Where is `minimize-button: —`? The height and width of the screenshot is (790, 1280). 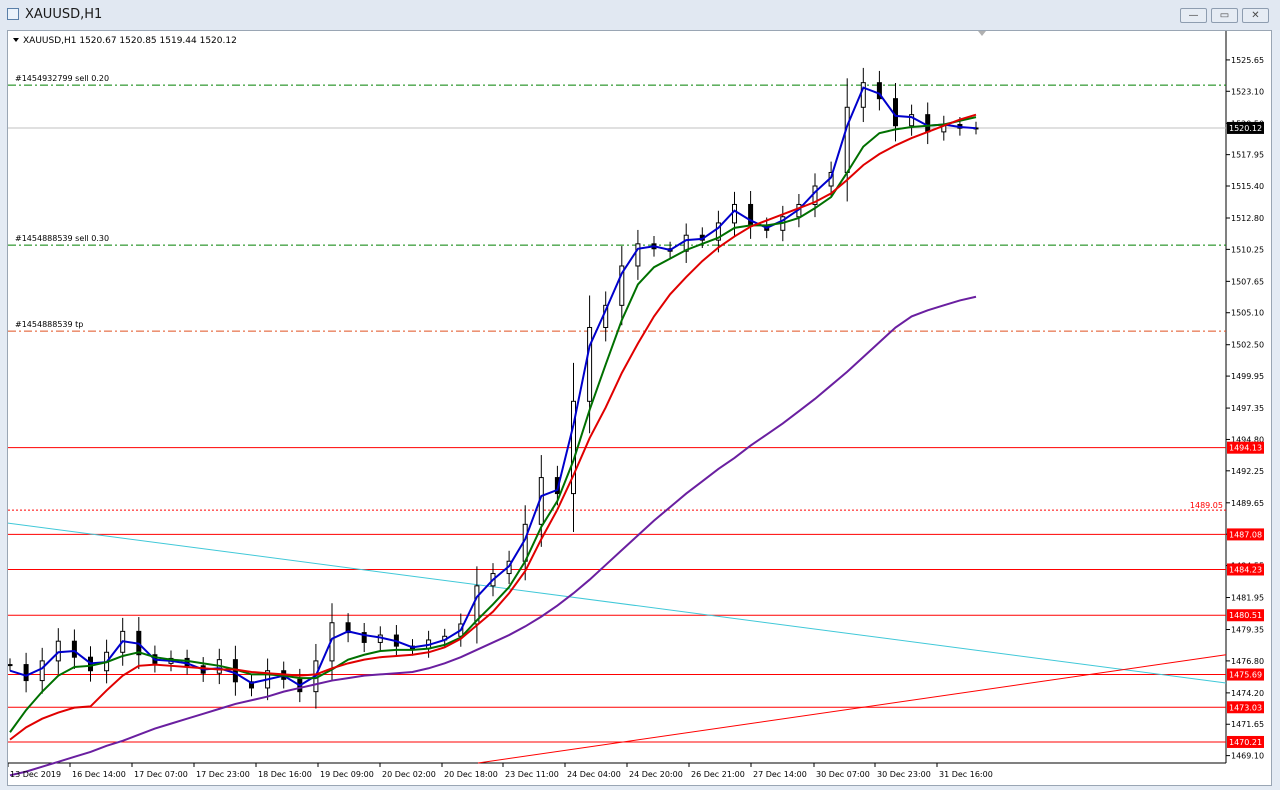
minimize-button: — is located at coordinates (1193, 15).